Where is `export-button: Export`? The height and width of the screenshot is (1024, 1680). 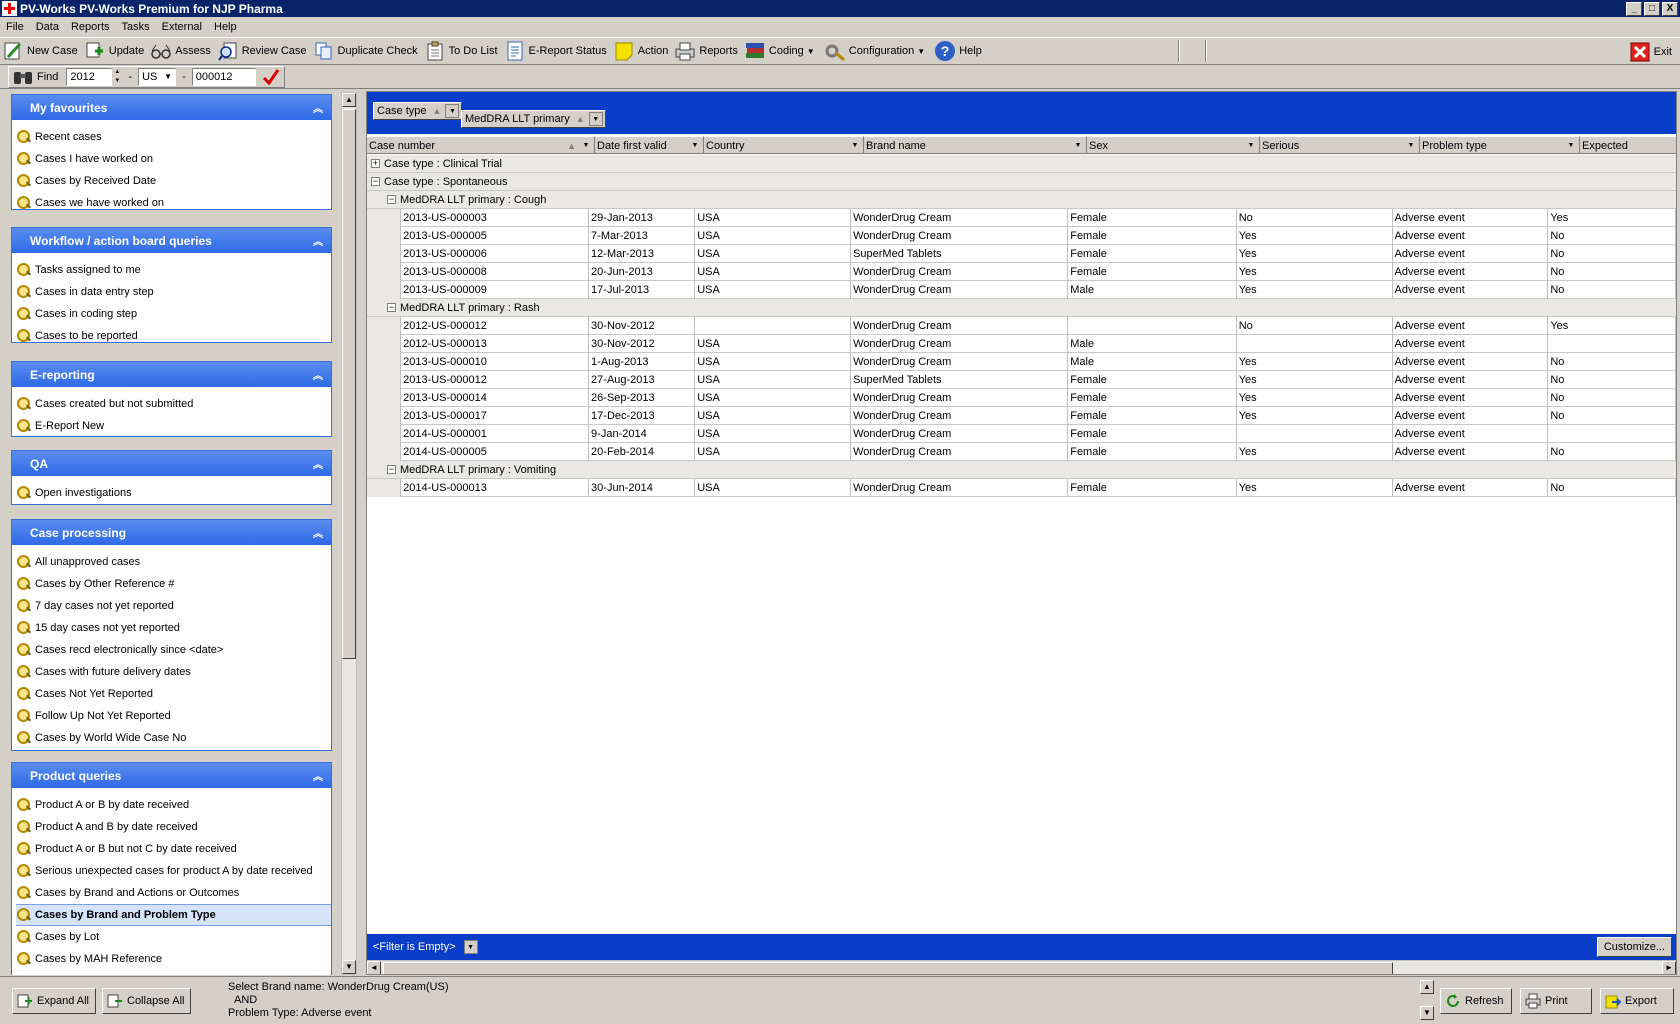 export-button: Export is located at coordinates (1637, 1001).